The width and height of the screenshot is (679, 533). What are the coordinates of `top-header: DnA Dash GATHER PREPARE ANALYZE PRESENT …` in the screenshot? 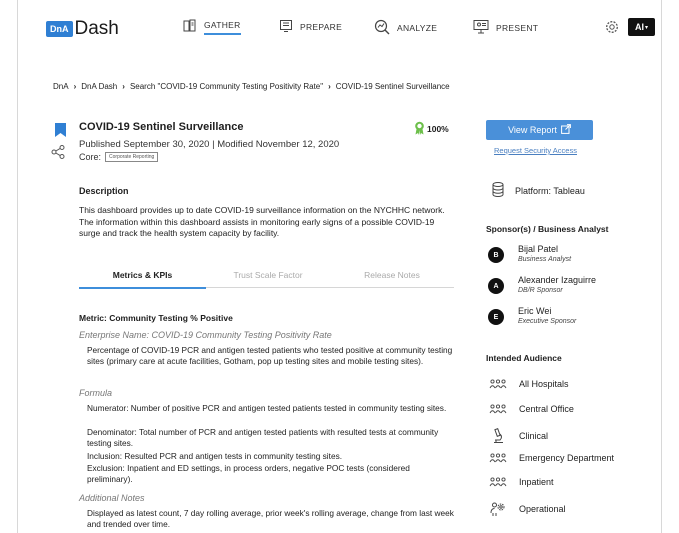 It's located at (340, 28).